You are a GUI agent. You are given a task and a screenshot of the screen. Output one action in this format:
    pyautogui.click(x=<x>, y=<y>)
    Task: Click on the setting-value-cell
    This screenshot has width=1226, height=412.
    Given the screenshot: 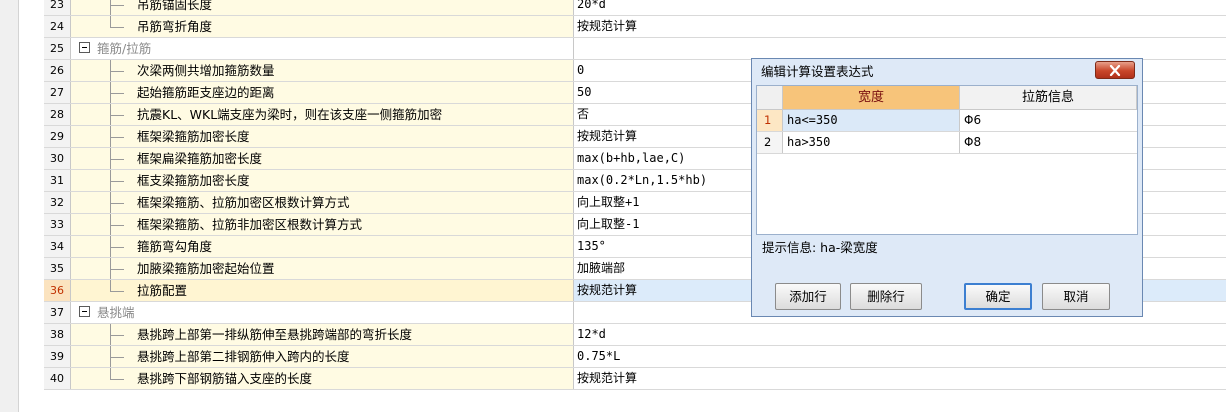 What is the action you would take?
    pyautogui.click(x=900, y=48)
    